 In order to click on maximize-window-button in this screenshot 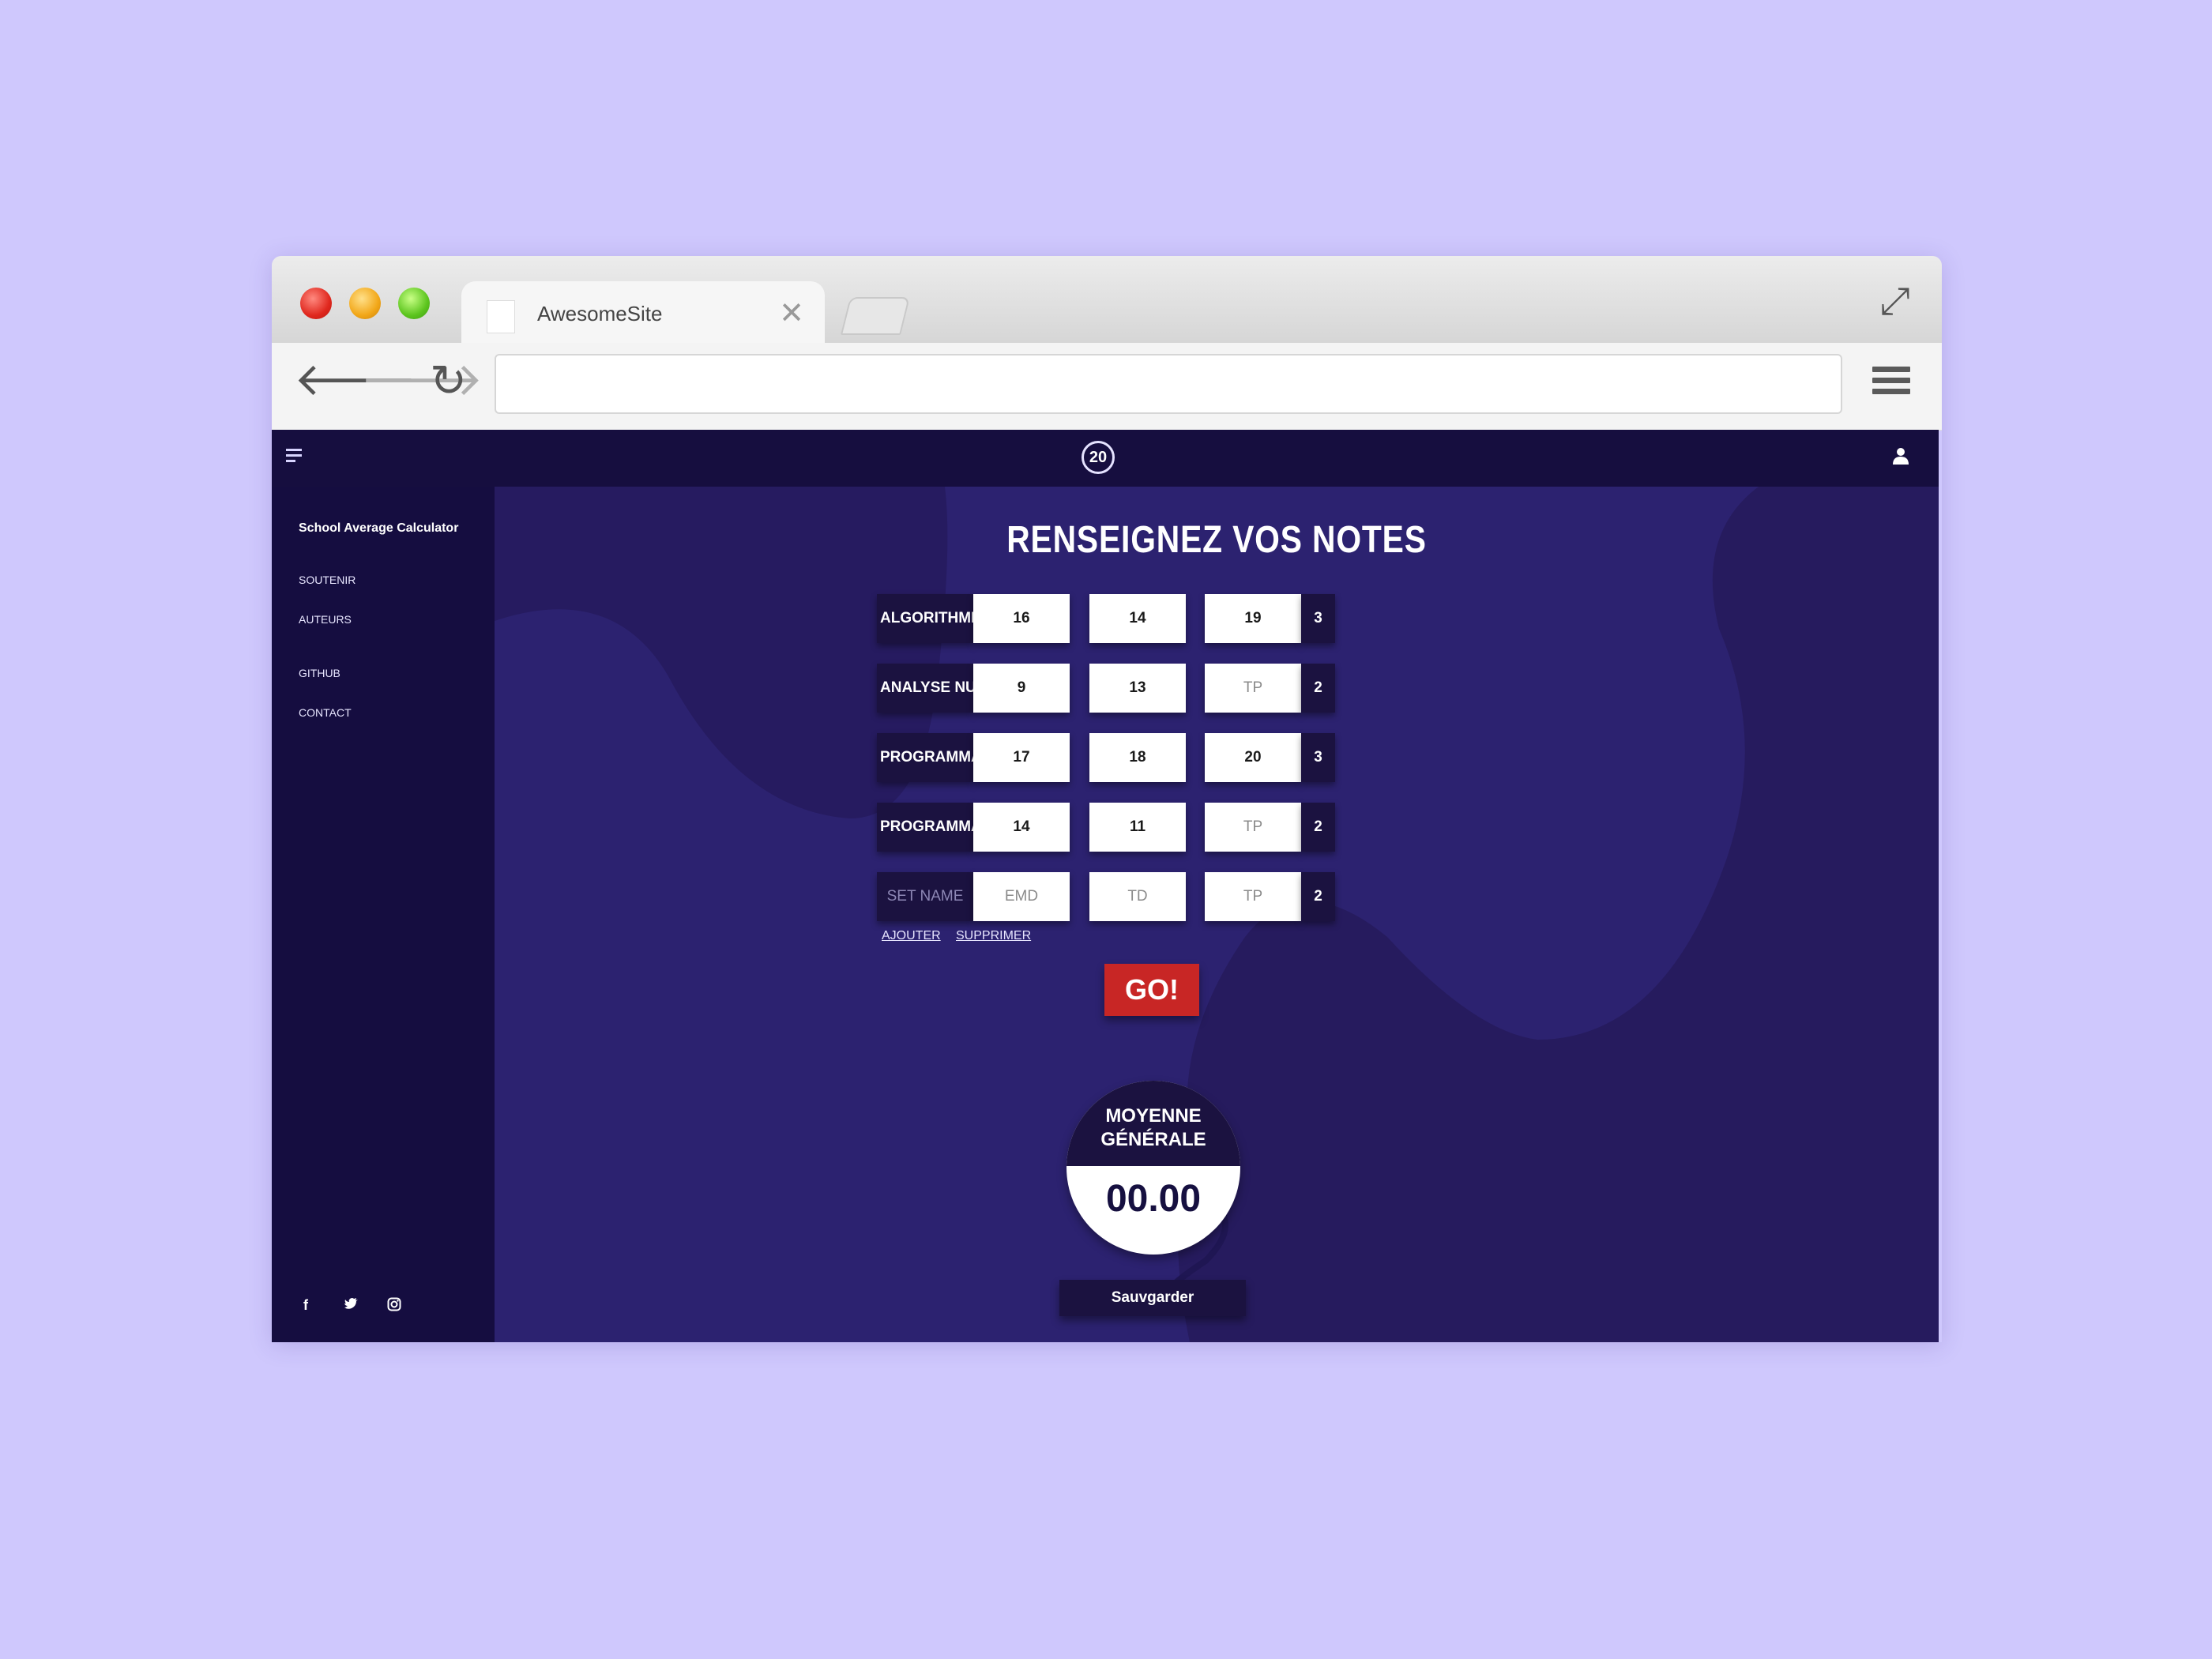, I will do `click(414, 304)`.